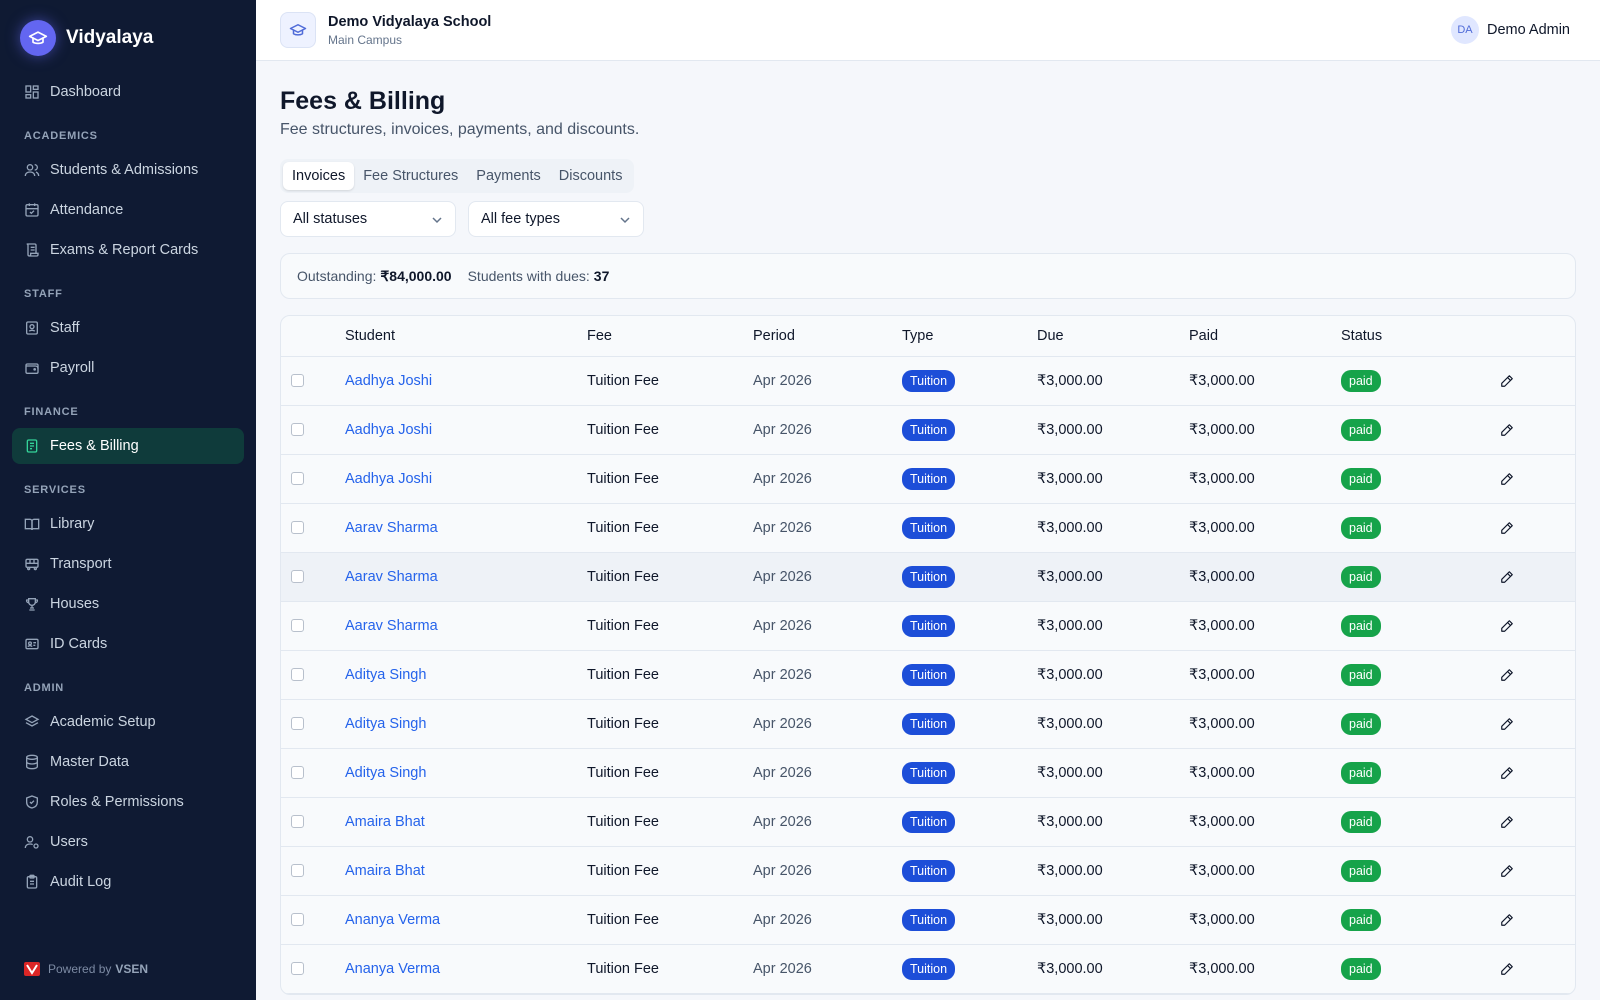 This screenshot has width=1600, height=1000. Describe the element at coordinates (31, 842) in the screenshot. I see `user-cog-icon` at that location.